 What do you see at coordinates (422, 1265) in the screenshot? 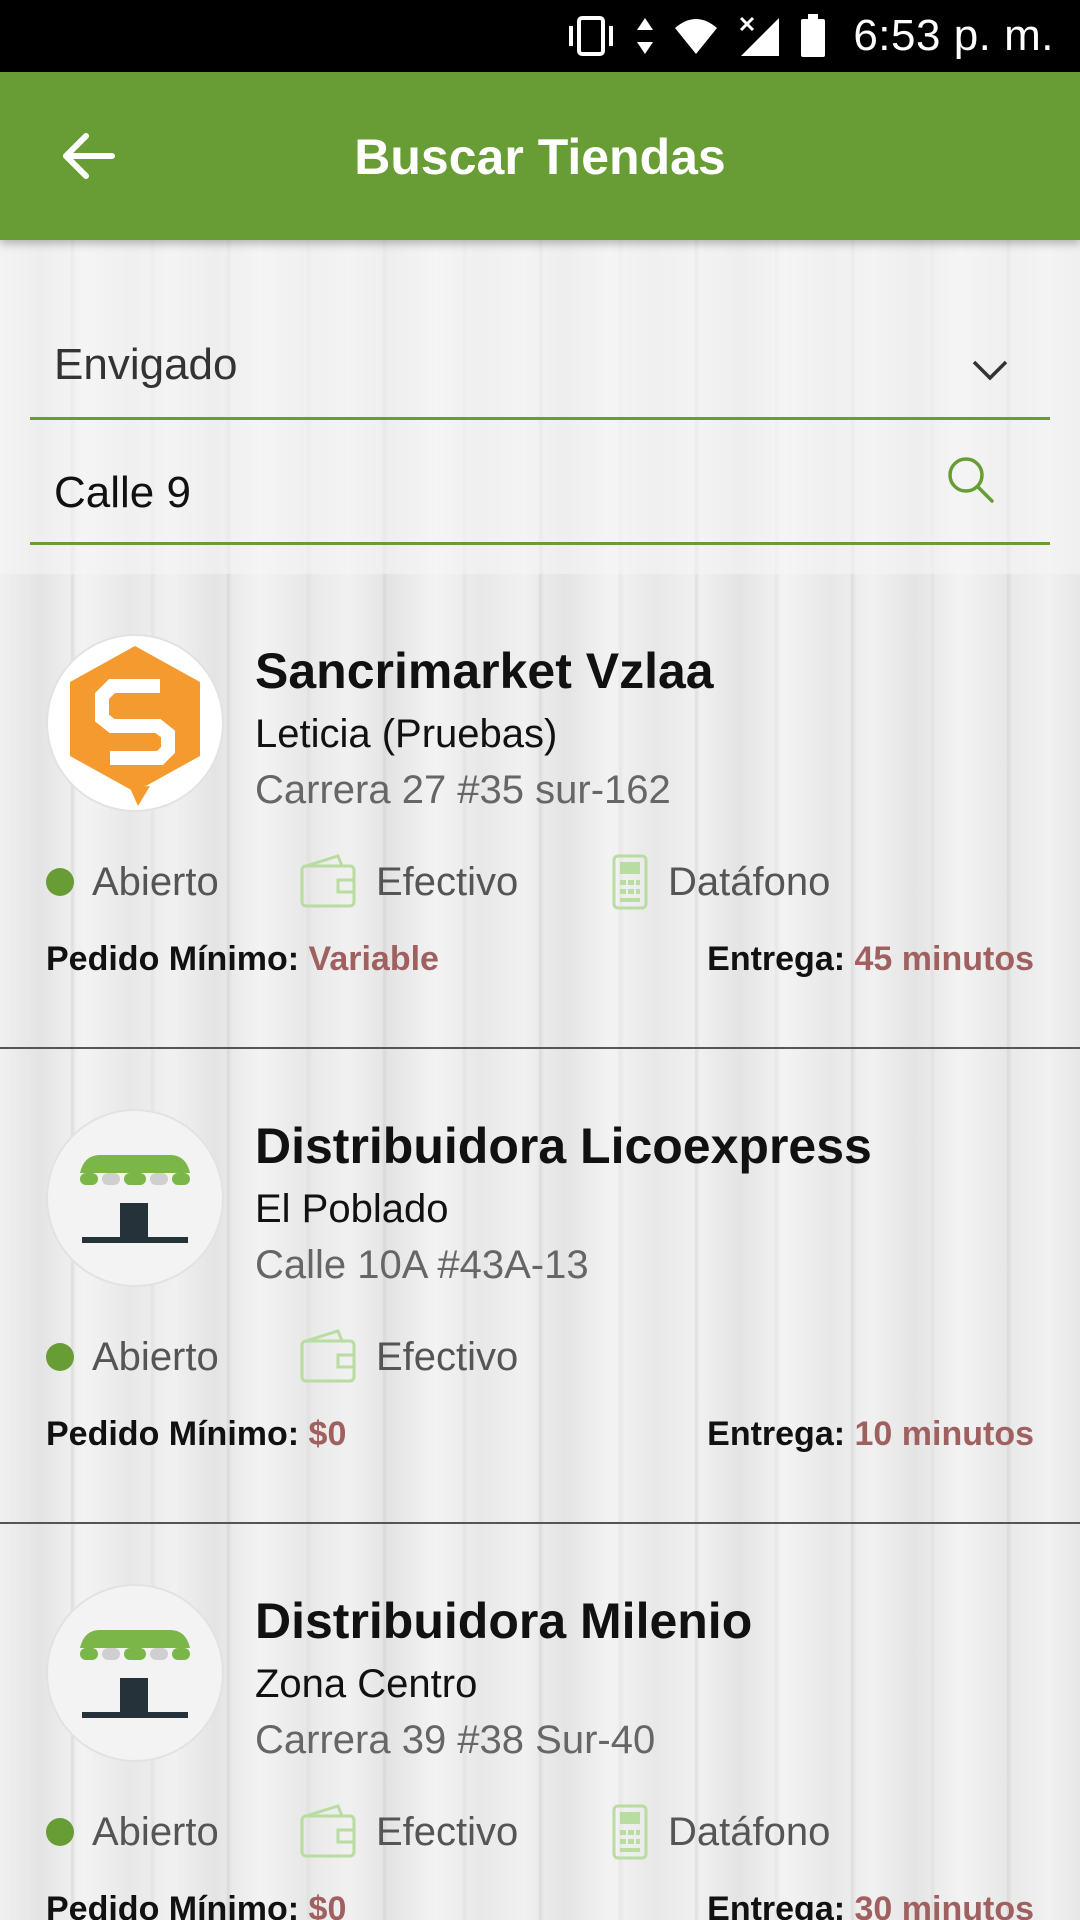
I see `store-address: Calle 10A #43A-13` at bounding box center [422, 1265].